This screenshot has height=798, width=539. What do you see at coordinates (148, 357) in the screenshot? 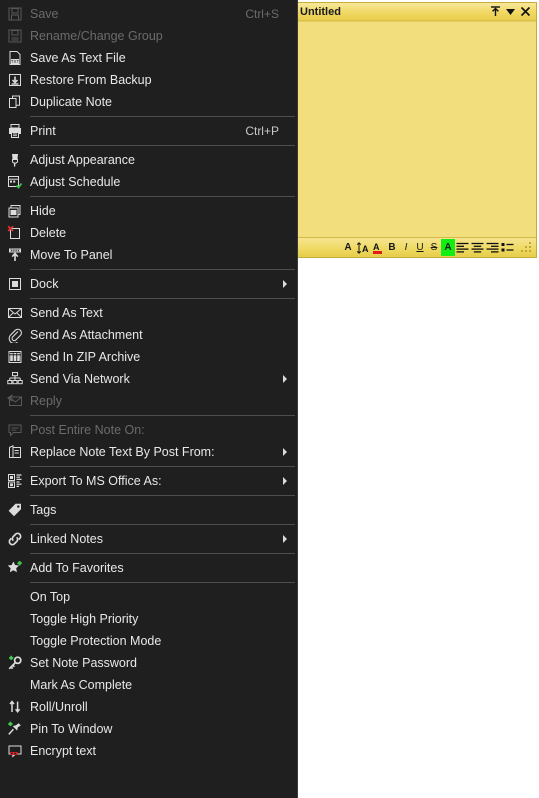
I see `menu-item-send-zip: Send In ZIP Archive` at bounding box center [148, 357].